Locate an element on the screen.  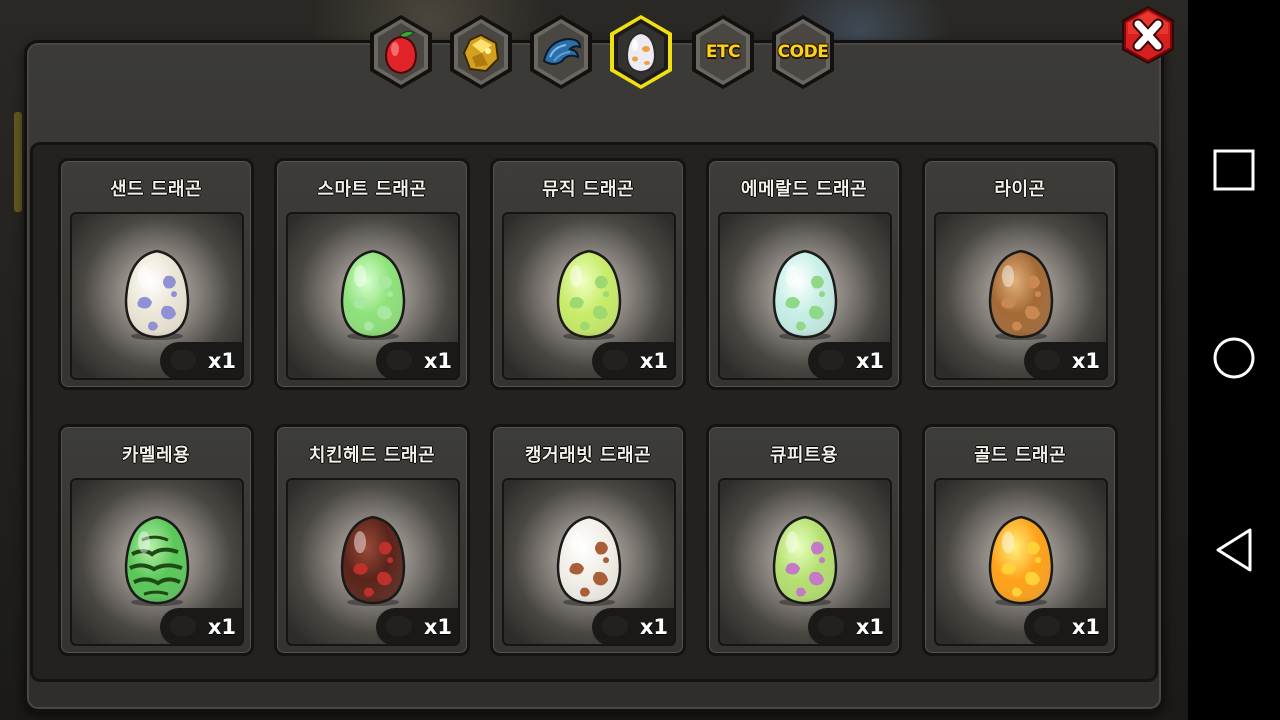
close-icon is located at coordinates (1148, 35).